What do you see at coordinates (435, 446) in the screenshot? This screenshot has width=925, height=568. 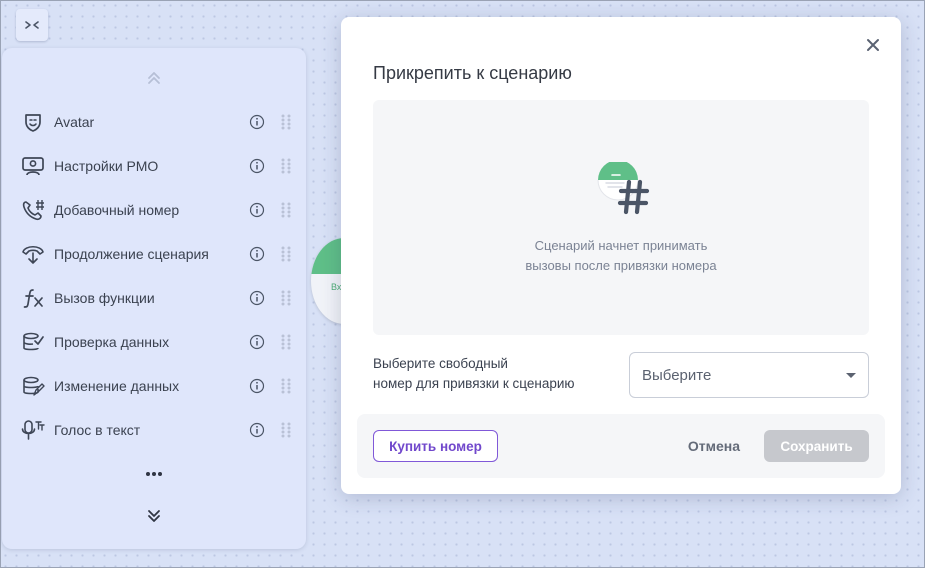 I see `buy-number-button: Купить номер` at bounding box center [435, 446].